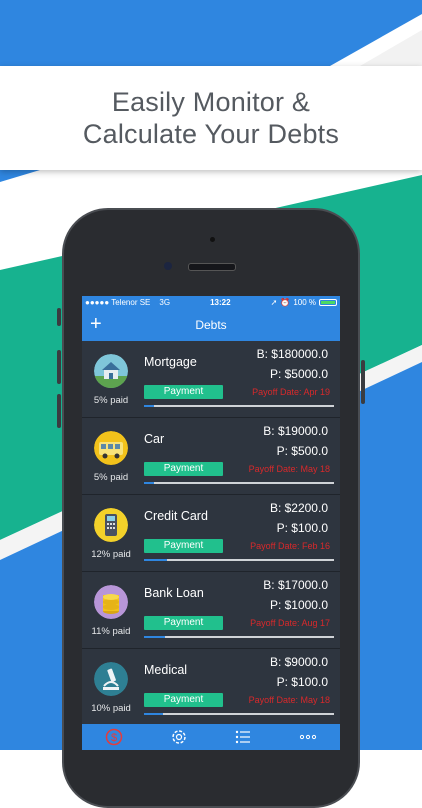 The image size is (422, 808). I want to click on coins-icon, so click(111, 602).